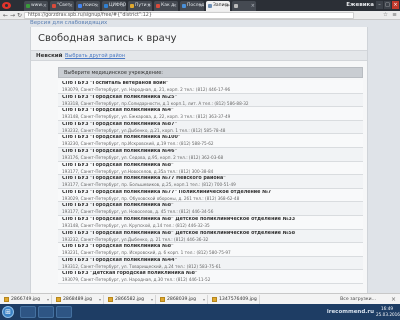  I want to click on user-name: Ежевика, so click(360, 5).